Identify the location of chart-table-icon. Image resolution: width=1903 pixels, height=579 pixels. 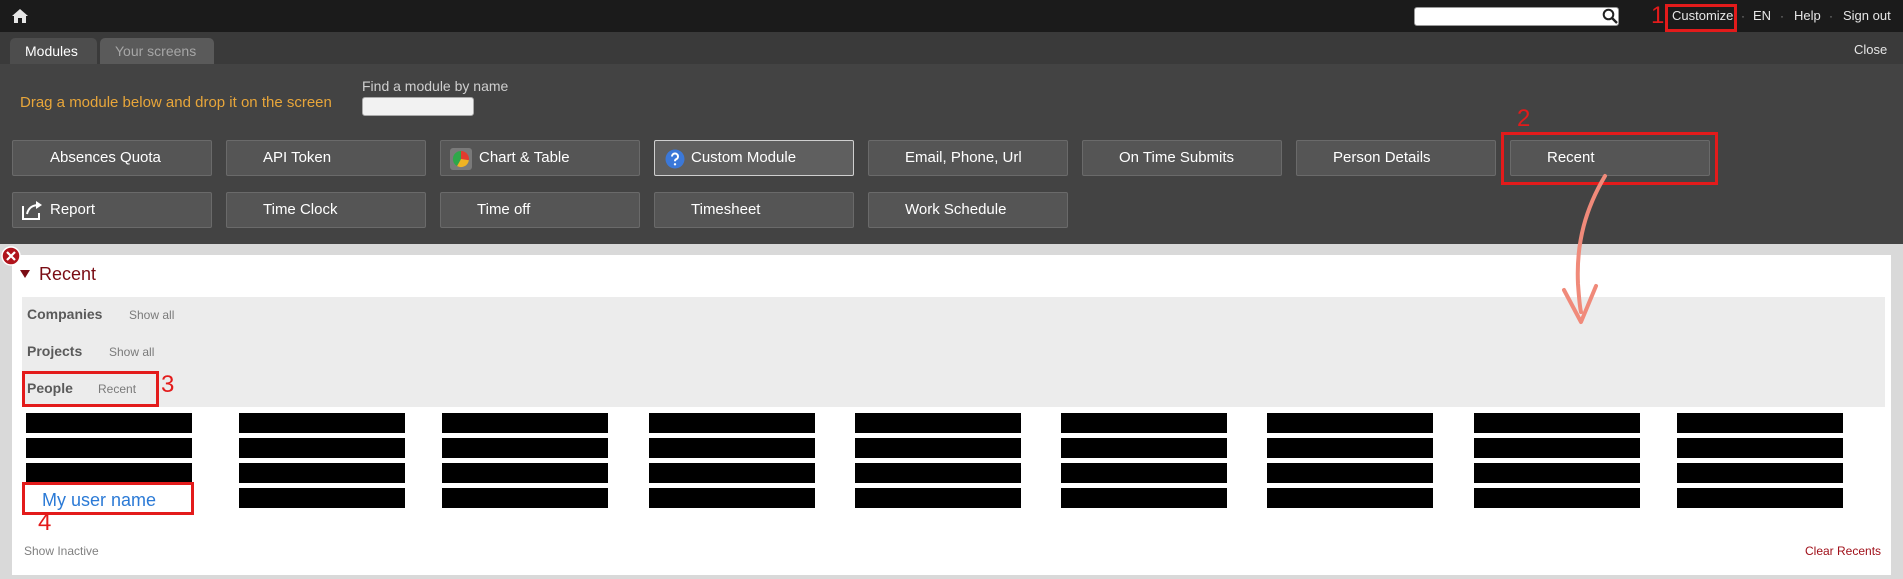
(461, 159).